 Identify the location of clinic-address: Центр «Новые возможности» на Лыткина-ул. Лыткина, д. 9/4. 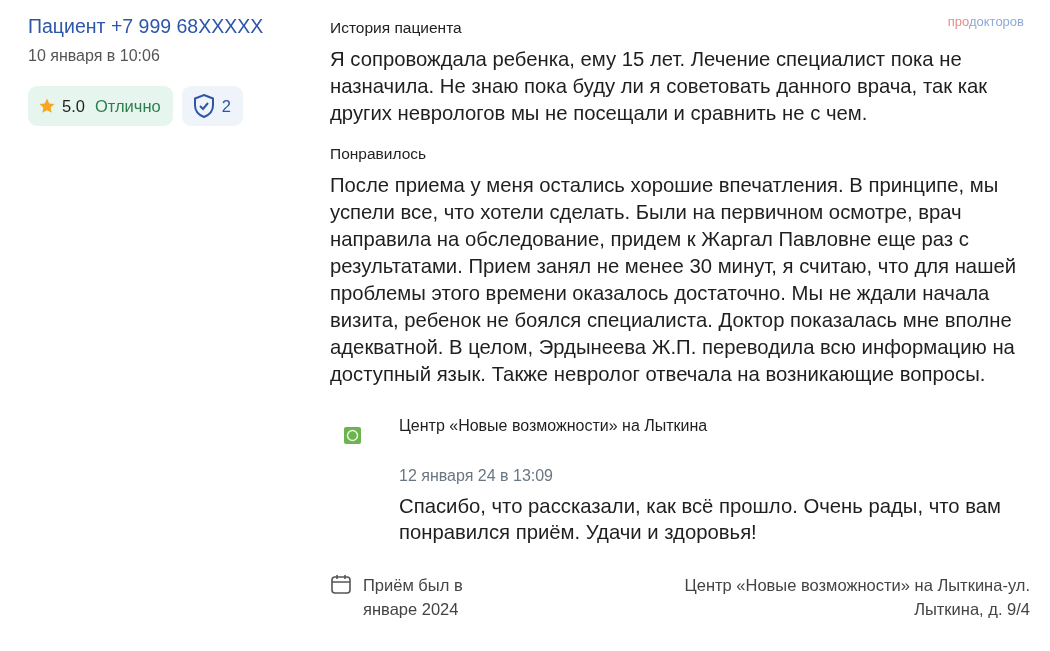
(856, 597).